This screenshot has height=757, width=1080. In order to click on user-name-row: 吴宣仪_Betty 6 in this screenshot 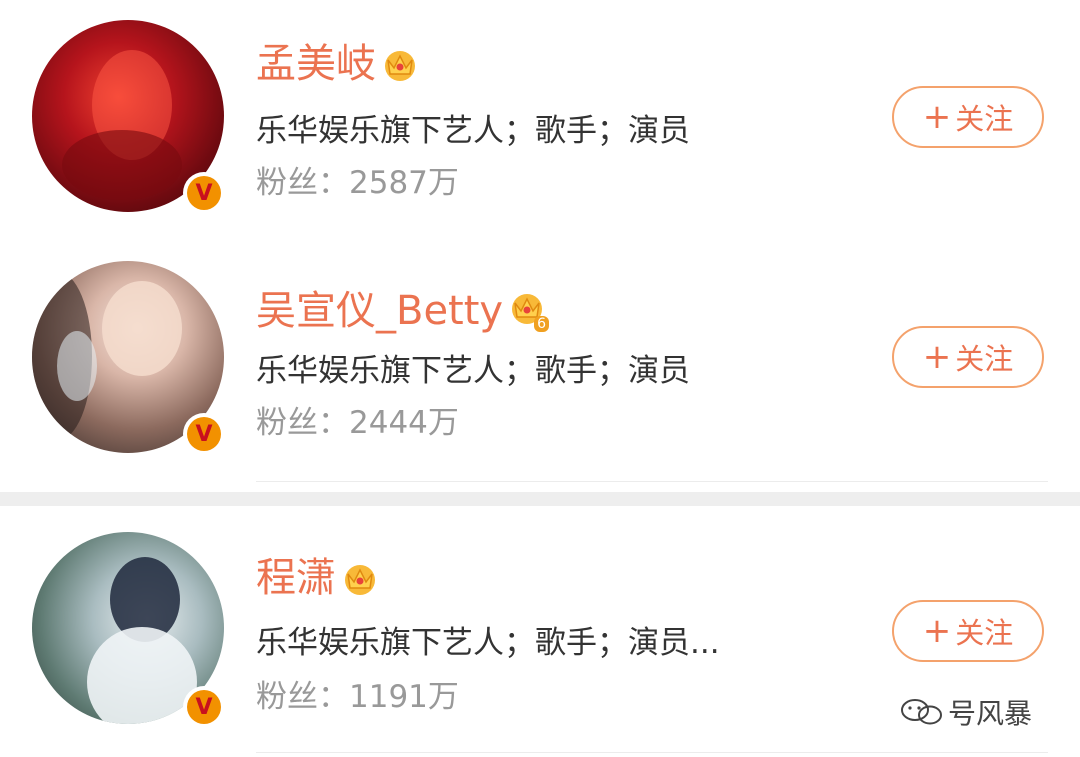, I will do `click(403, 310)`.